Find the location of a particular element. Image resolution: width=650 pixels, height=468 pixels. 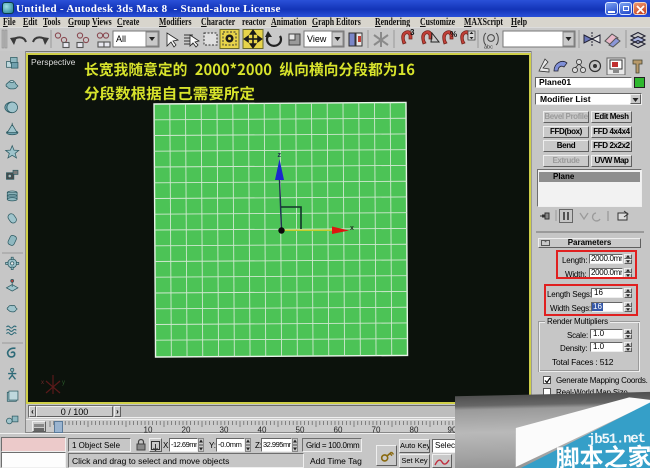

svg-text: z is located at coordinates (280, 155).